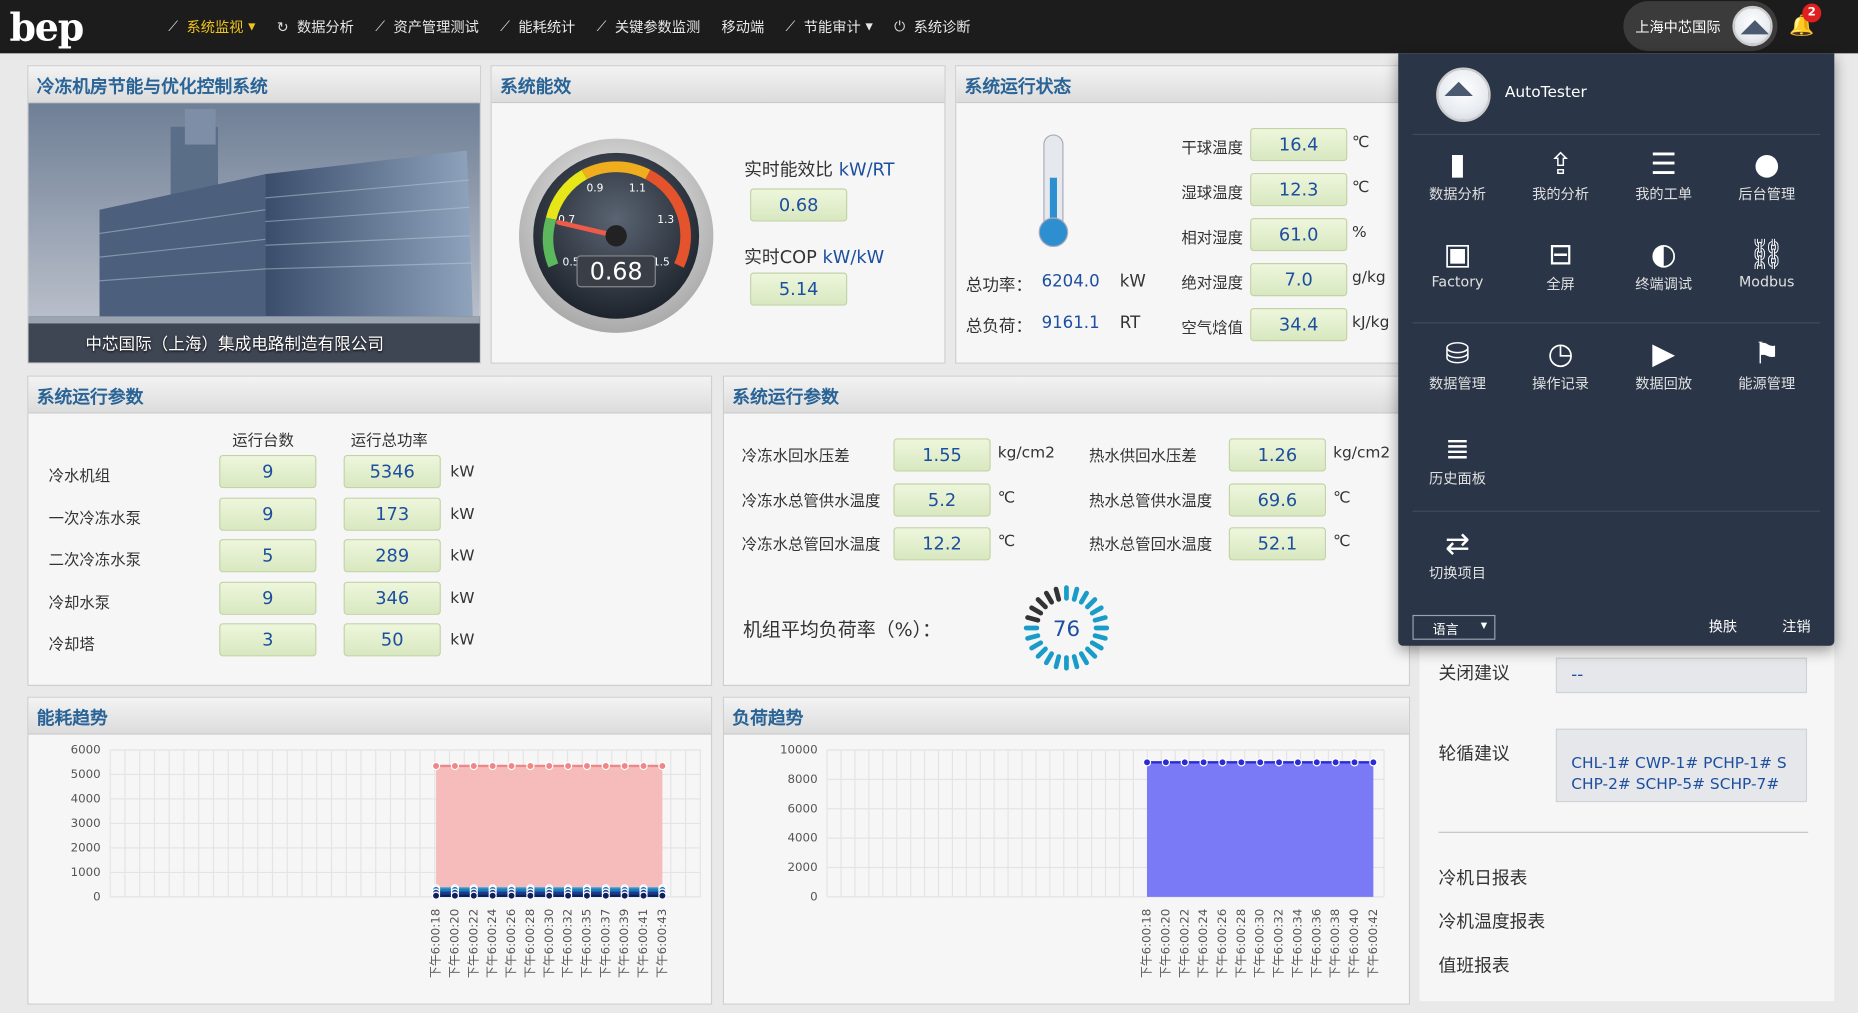 The height and width of the screenshot is (1013, 1858). Describe the element at coordinates (1457, 194) in the screenshot. I see `menu-item-label: 数据分析` at that location.